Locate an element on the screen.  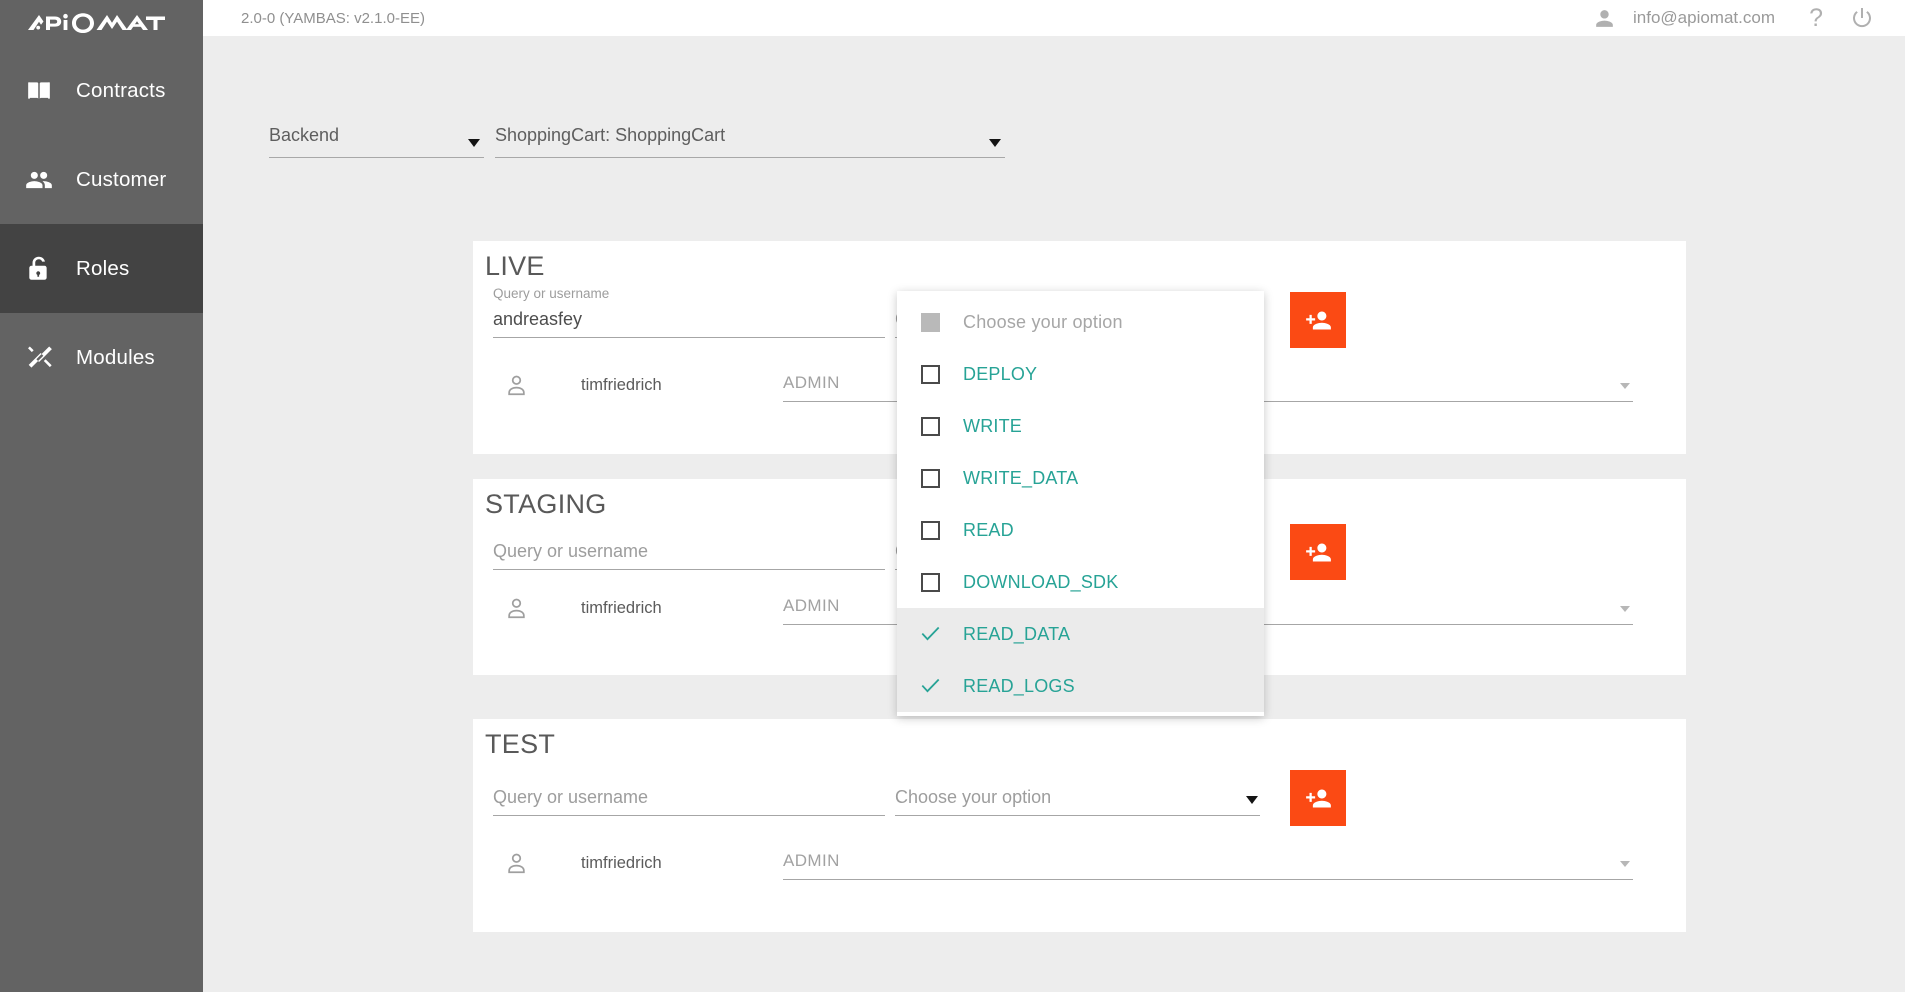
power-icon is located at coordinates (1862, 18).